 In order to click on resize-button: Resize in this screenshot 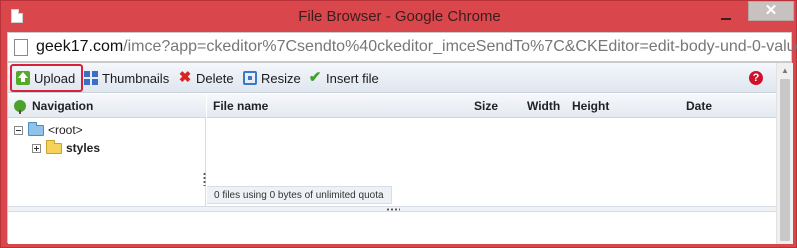, I will do `click(272, 78)`.